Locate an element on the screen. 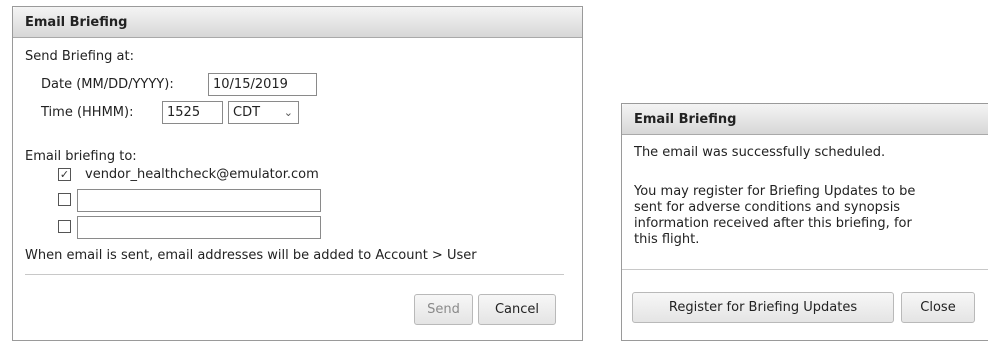 The height and width of the screenshot is (341, 988). date-input: 10/15/2019 is located at coordinates (262, 84).